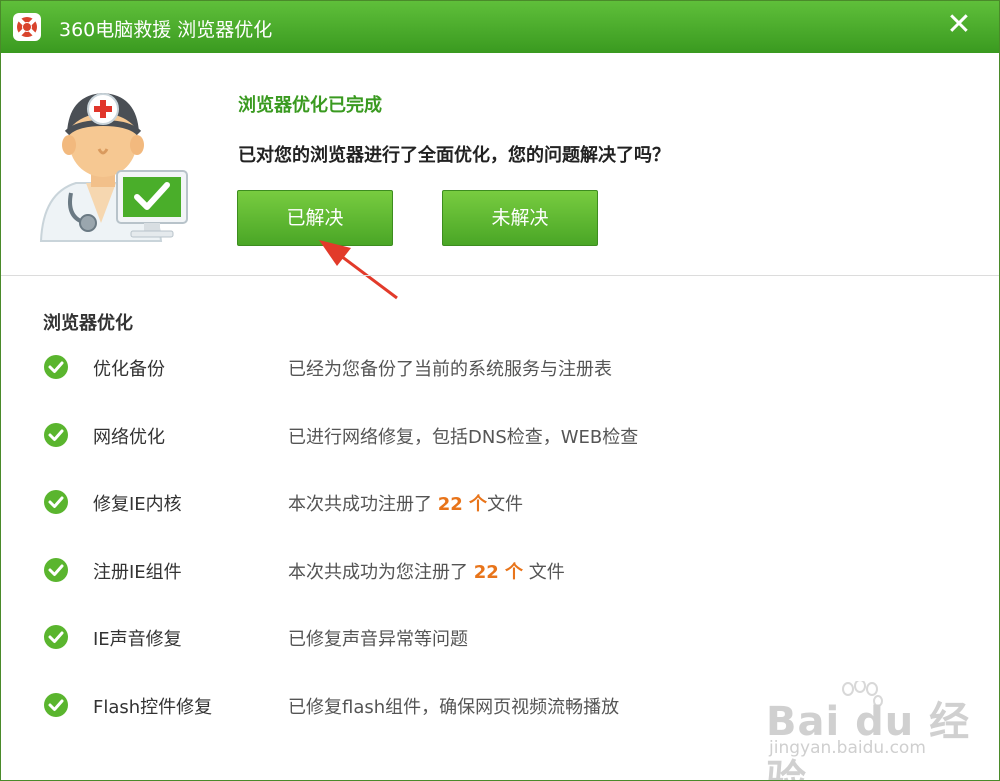 The width and height of the screenshot is (1000, 781). I want to click on item-description: 本次共成功为您注册了 22 个 文件, so click(426, 571).